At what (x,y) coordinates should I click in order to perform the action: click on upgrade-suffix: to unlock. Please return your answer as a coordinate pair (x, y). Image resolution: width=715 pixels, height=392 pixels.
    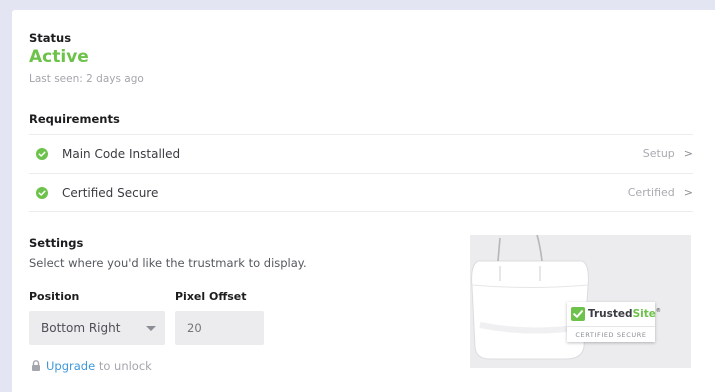
    Looking at the image, I should click on (123, 366).